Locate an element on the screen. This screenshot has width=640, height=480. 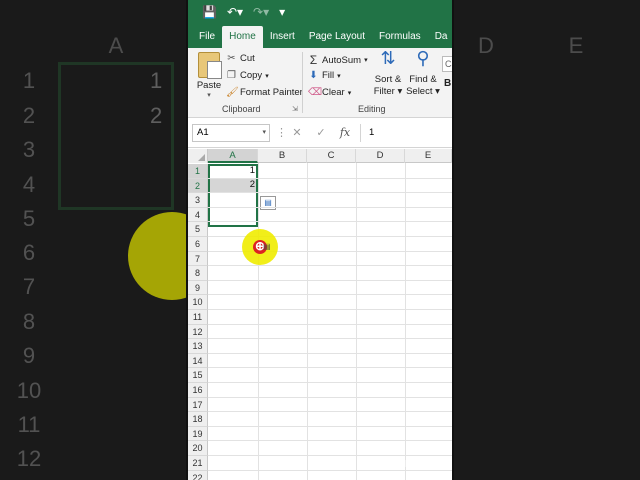
formula-input: 1 is located at coordinates (404, 132).